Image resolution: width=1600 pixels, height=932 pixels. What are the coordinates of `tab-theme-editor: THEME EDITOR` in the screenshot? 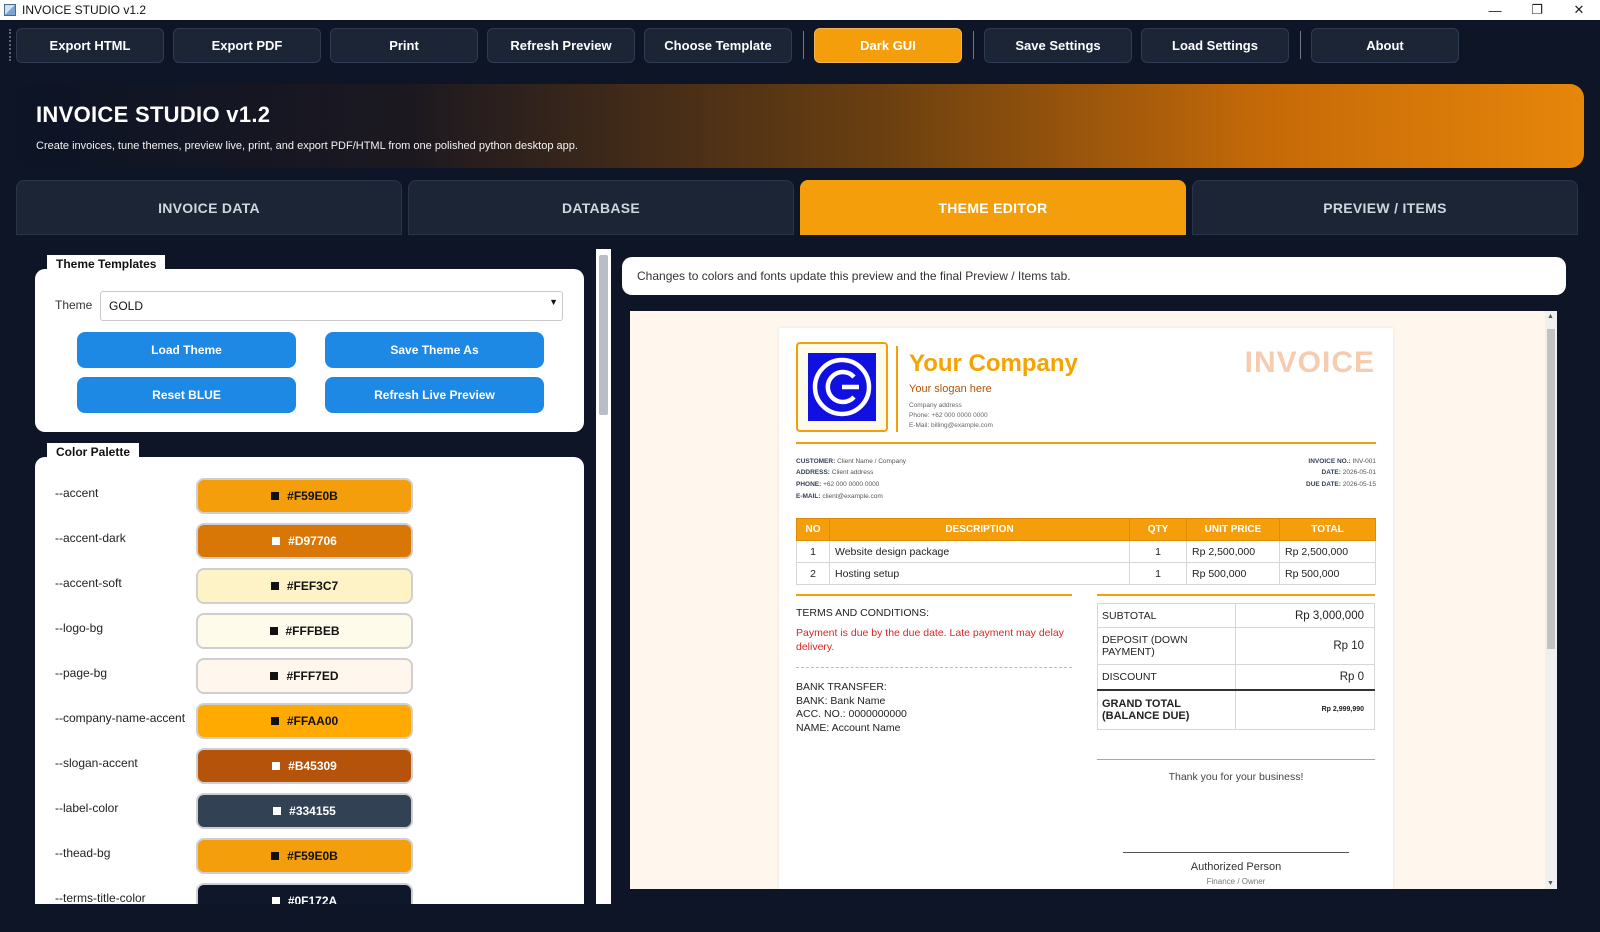 It's located at (993, 207).